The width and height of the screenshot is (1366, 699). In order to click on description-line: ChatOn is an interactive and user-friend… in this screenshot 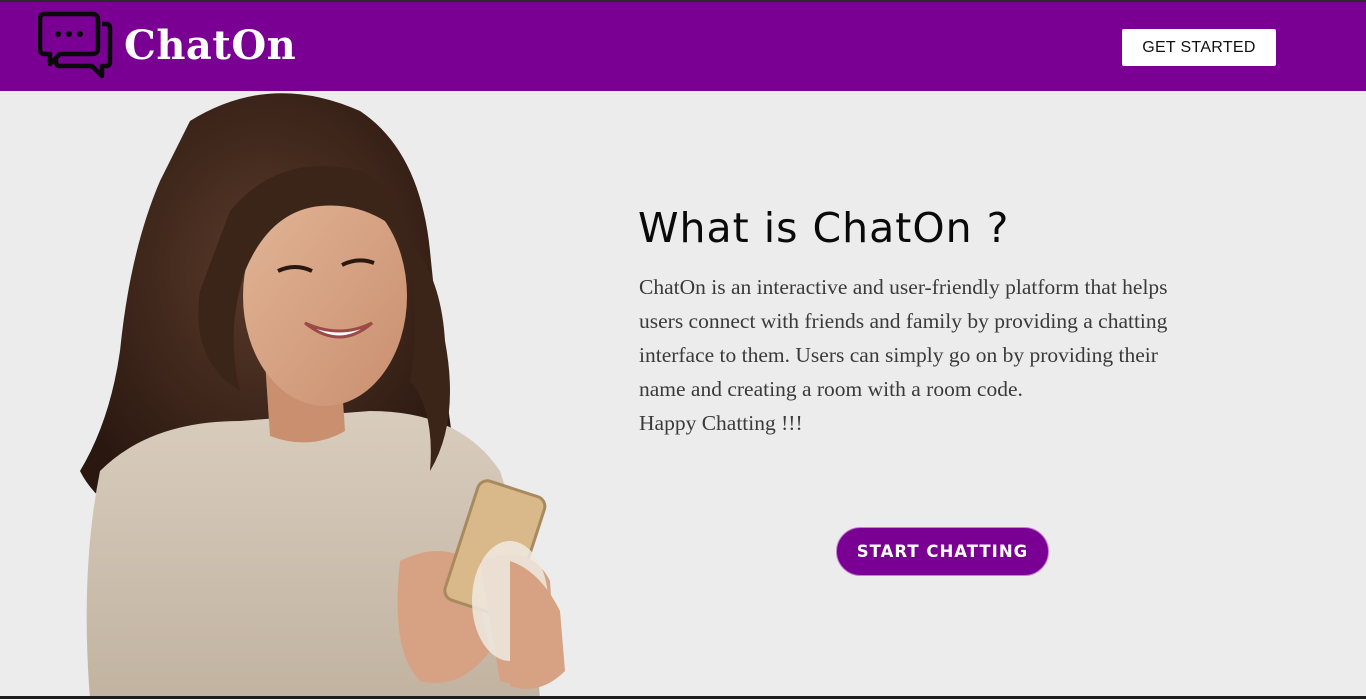, I will do `click(903, 287)`.